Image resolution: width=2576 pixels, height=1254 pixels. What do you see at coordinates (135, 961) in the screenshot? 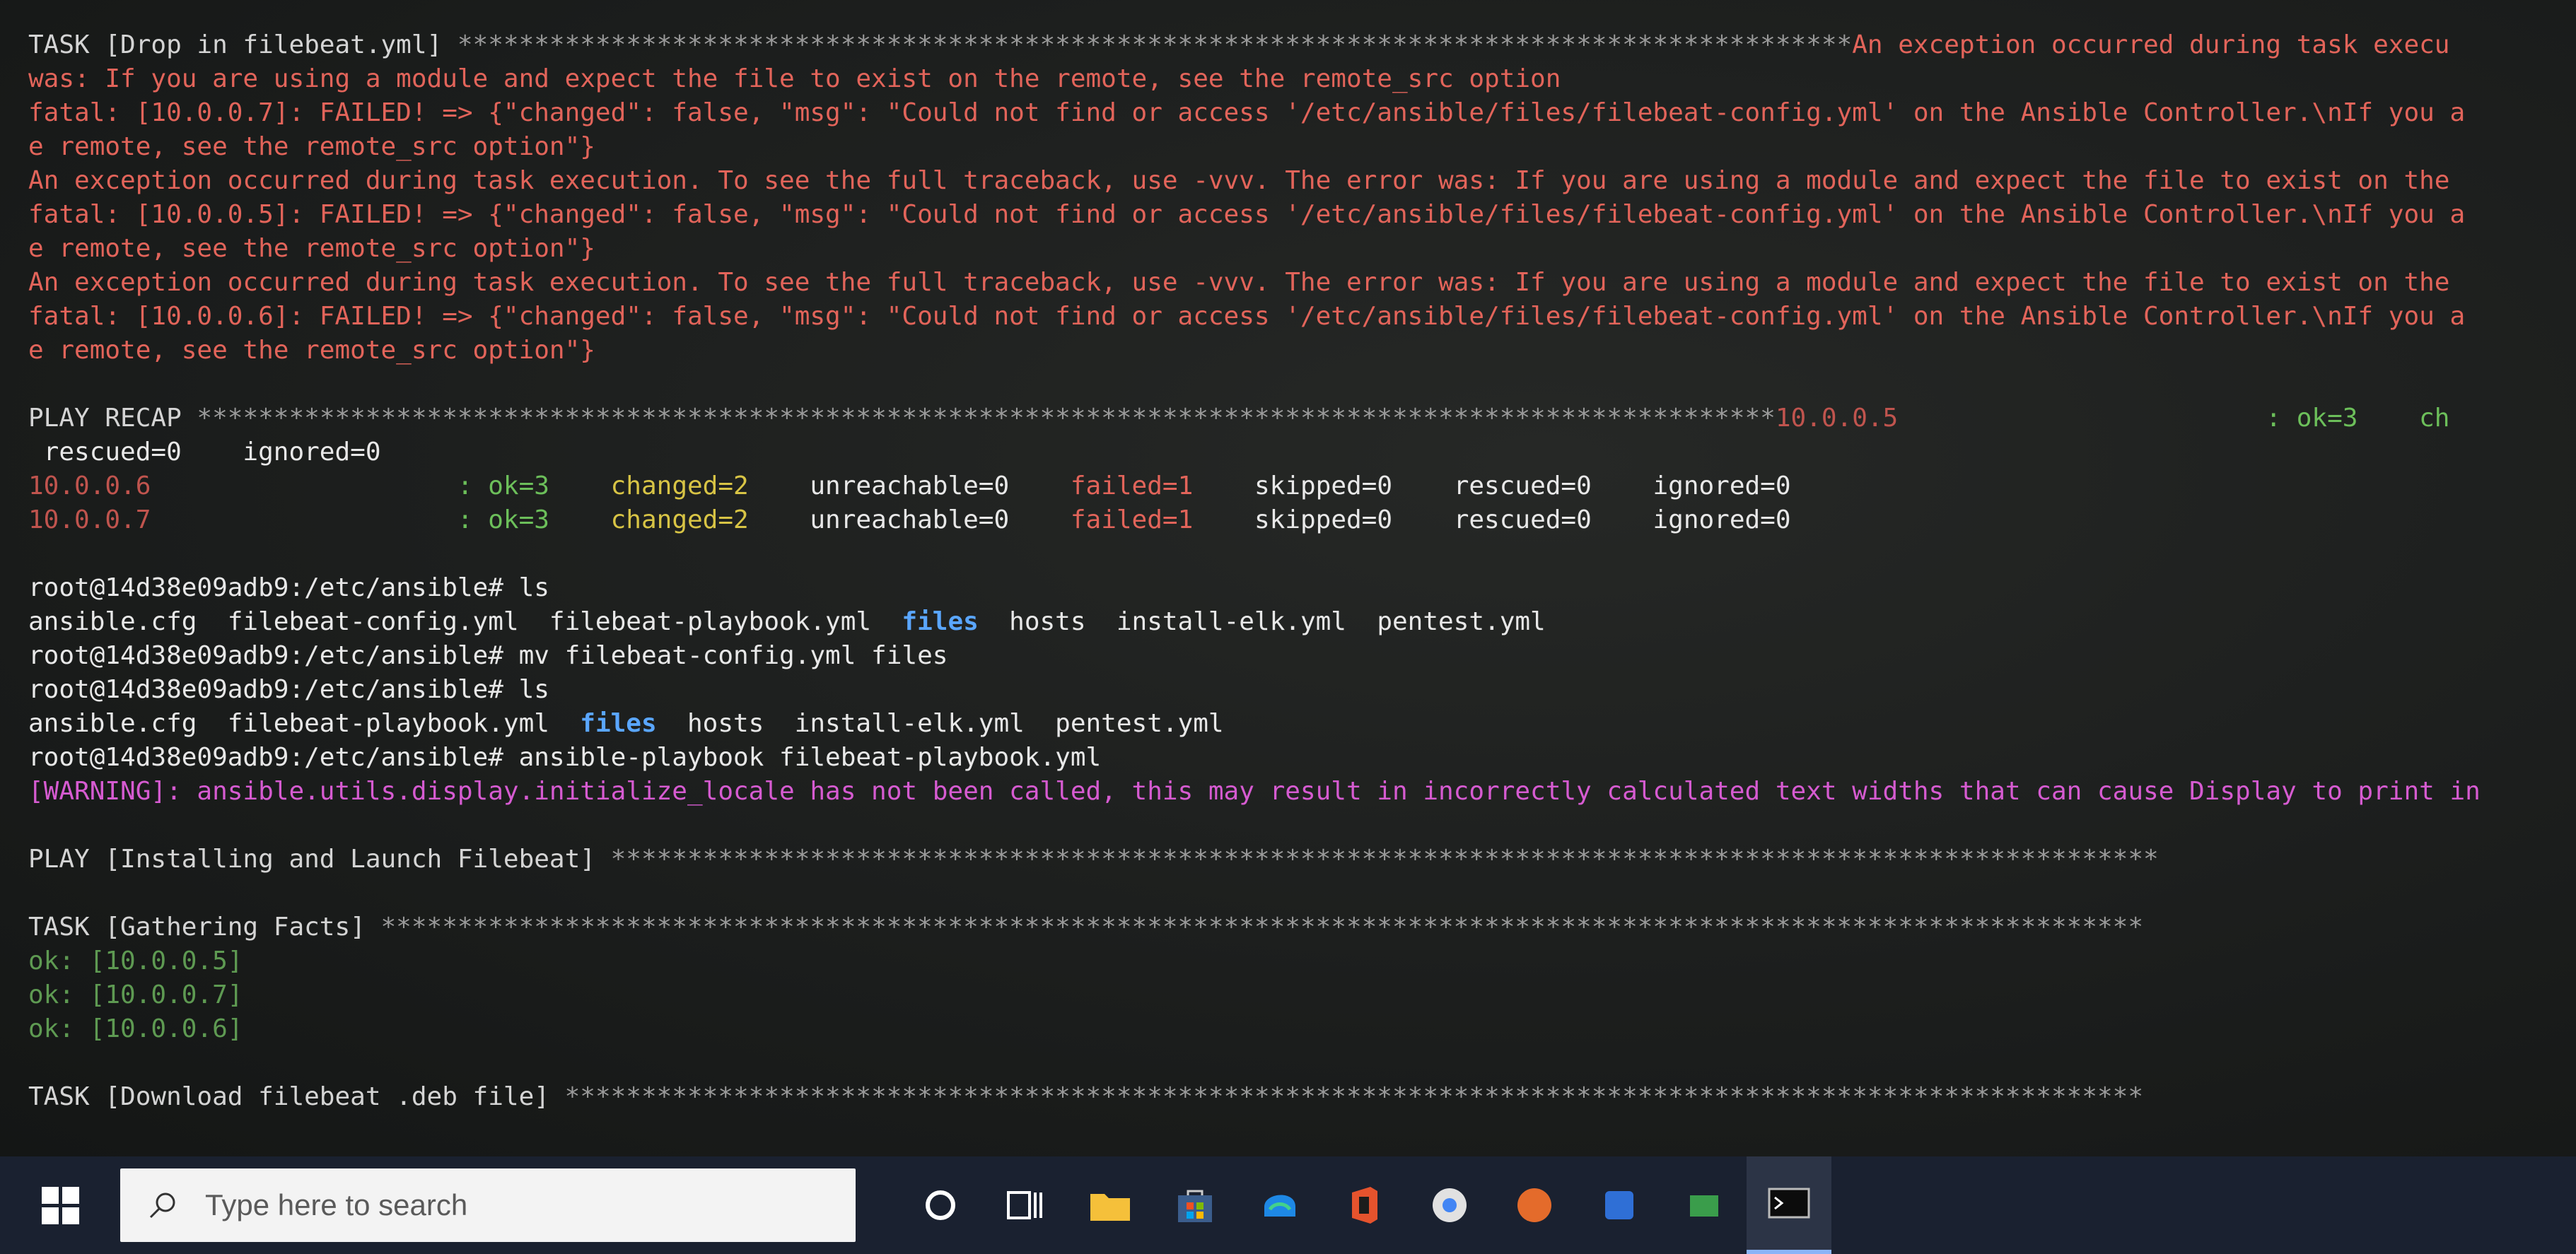
I see `terminal-text: ok: [10.0.0.5]` at bounding box center [135, 961].